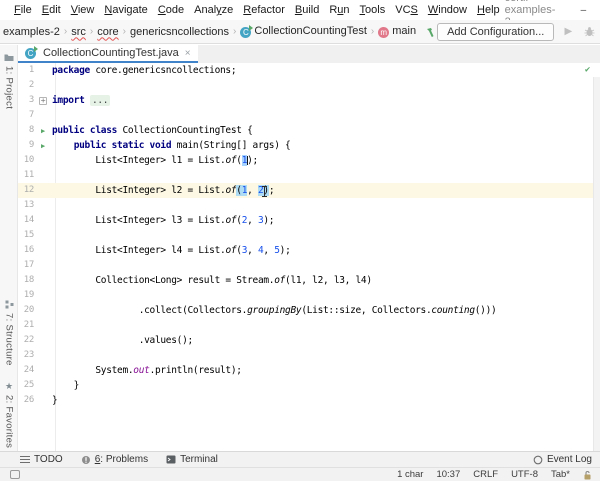  I want to click on code-line-11: 11, so click(309, 175).